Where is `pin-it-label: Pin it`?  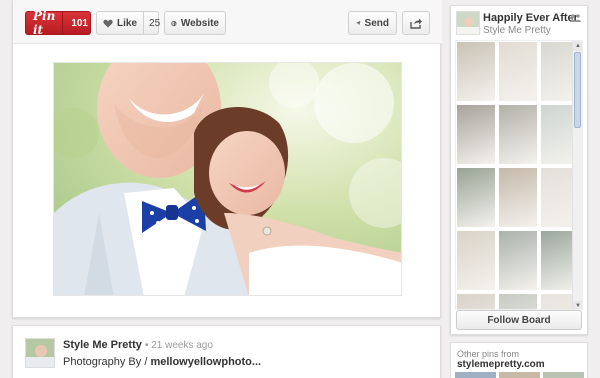 pin-it-label: Pin it is located at coordinates (44, 23).